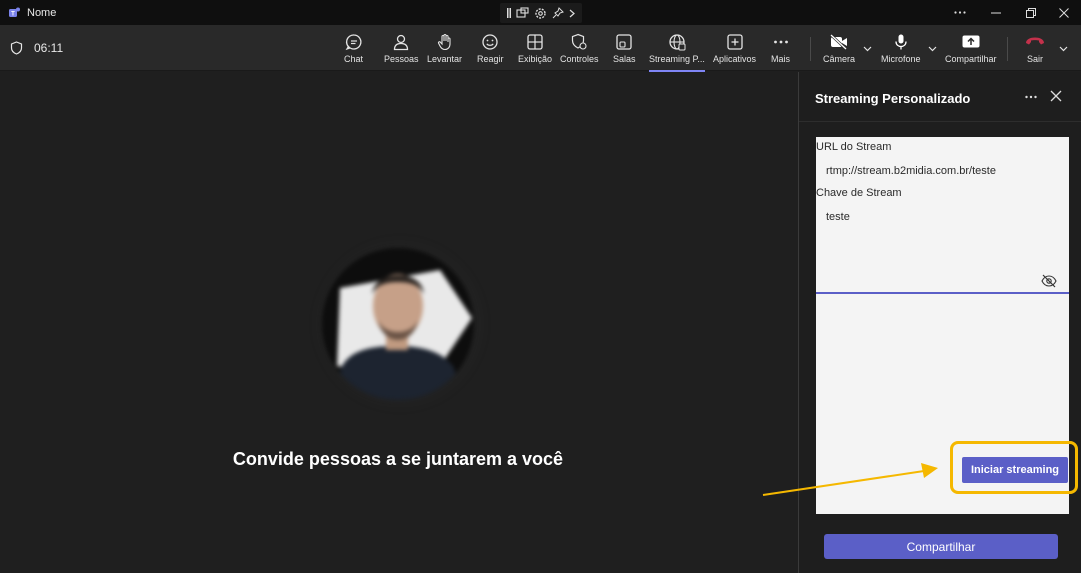 This screenshot has height=573, width=1081. Describe the element at coordinates (780, 42) in the screenshot. I see `more-dots-icon` at that location.